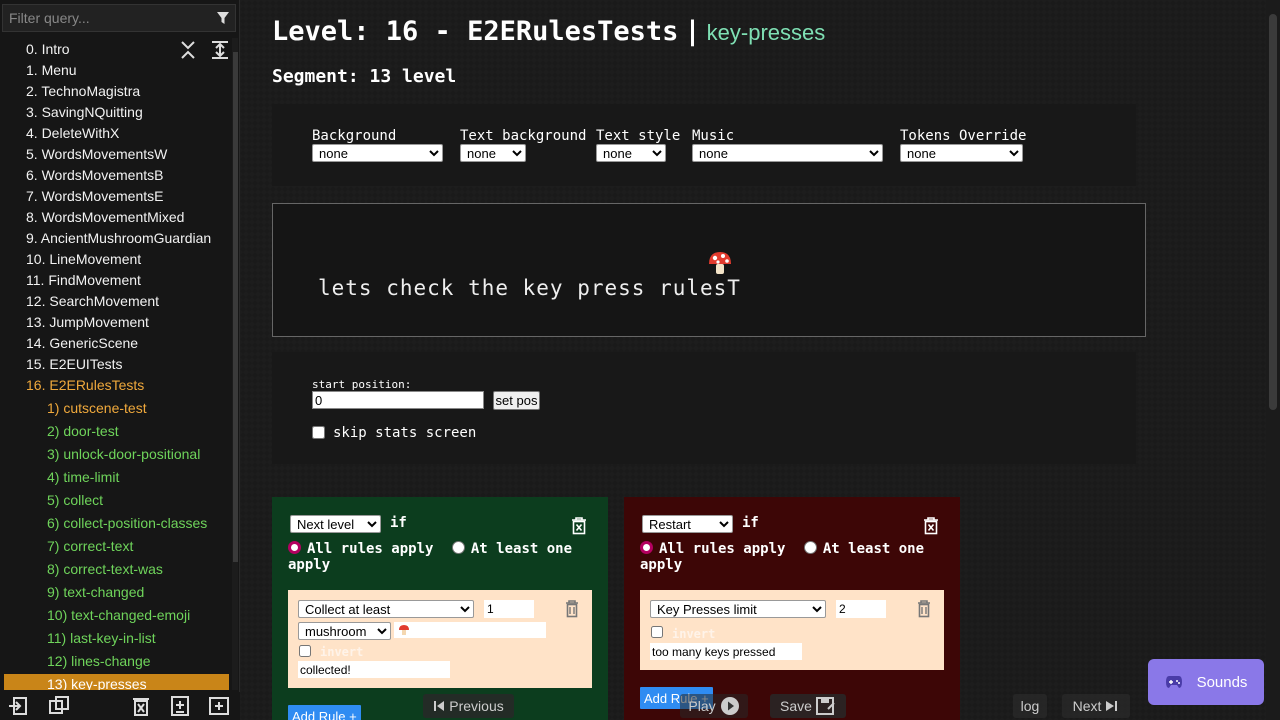 This screenshot has height=720, width=1280. What do you see at coordinates (493, 153) in the screenshot?
I see `text-background-select: none` at bounding box center [493, 153].